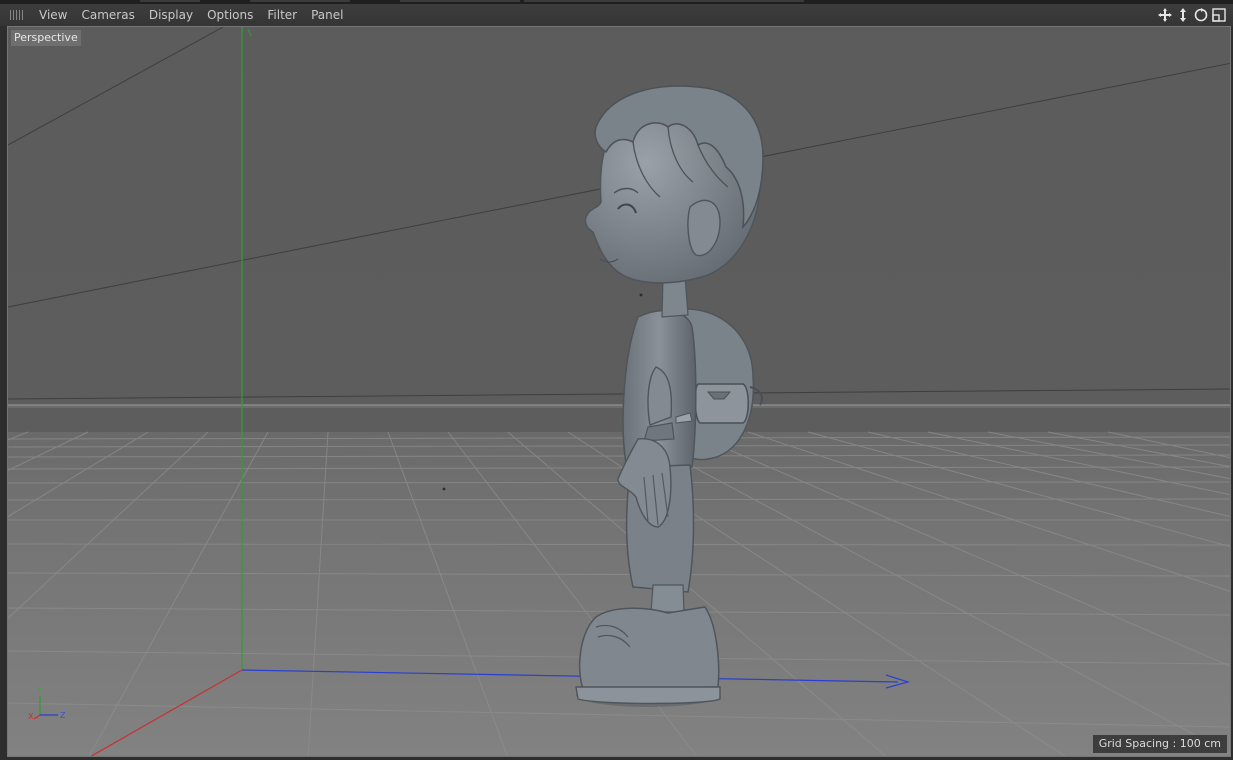 The height and width of the screenshot is (760, 1233). Describe the element at coordinates (1159, 744) in the screenshot. I see `grid-spacing-label: Grid Spacing : 100 cm` at that location.